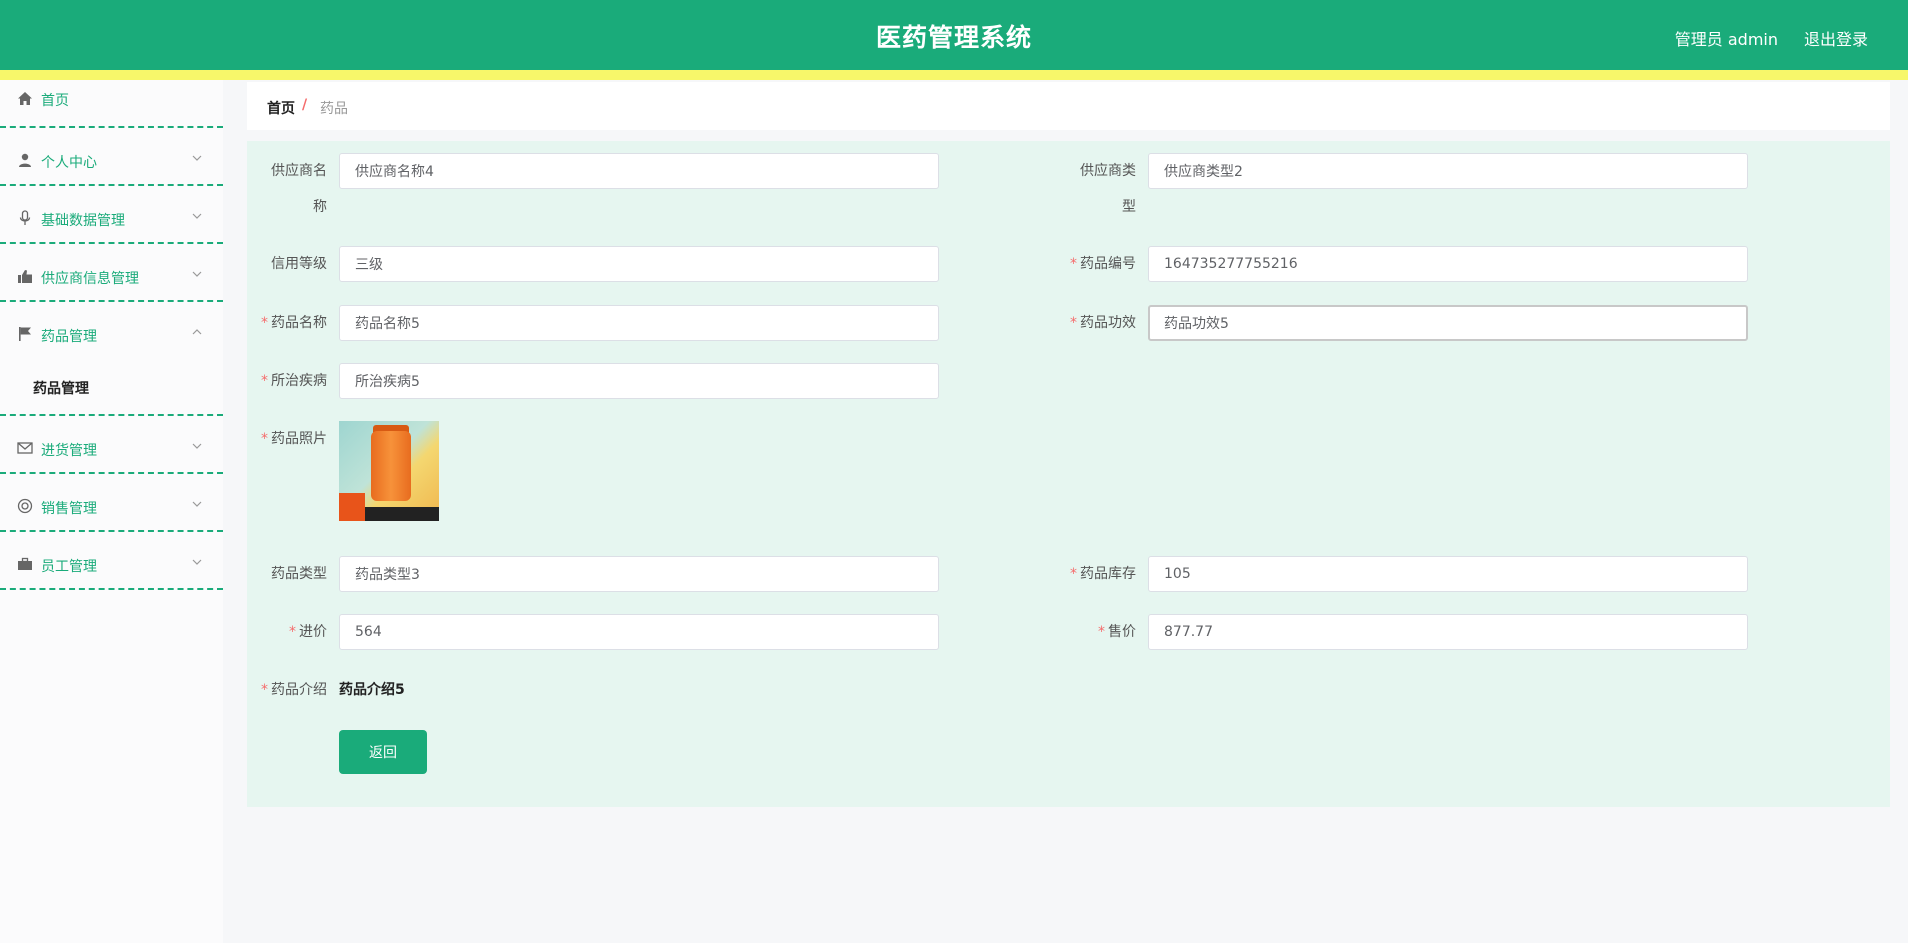 Image resolution: width=1908 pixels, height=943 pixels. What do you see at coordinates (1726, 39) in the screenshot?
I see `current-user: 管理员 admin` at bounding box center [1726, 39].